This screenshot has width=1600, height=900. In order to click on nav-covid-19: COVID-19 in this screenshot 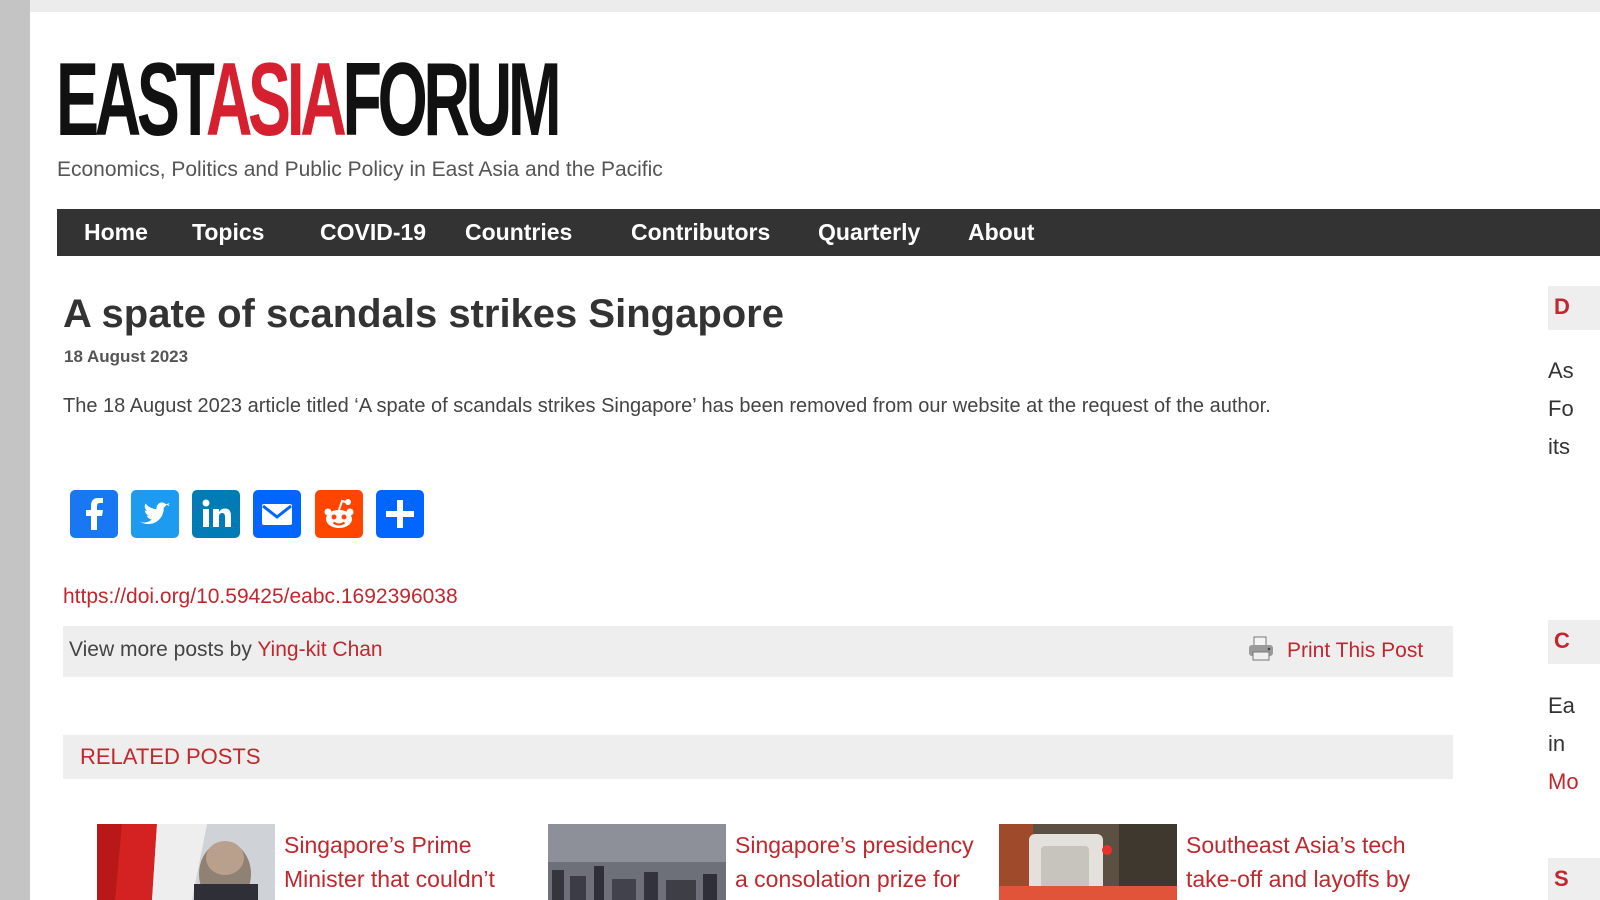, I will do `click(373, 232)`.